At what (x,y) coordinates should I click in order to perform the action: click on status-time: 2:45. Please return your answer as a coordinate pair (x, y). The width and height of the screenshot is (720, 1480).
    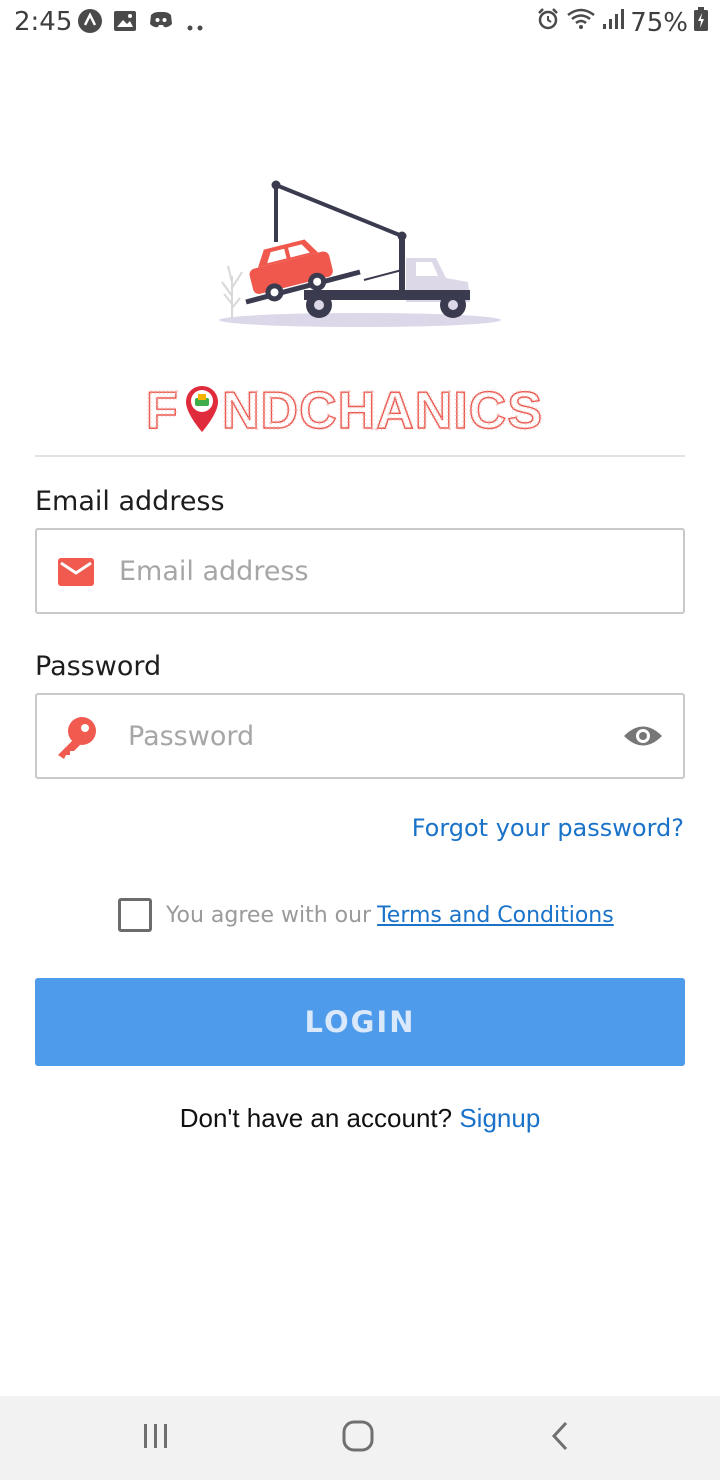
    Looking at the image, I should click on (43, 22).